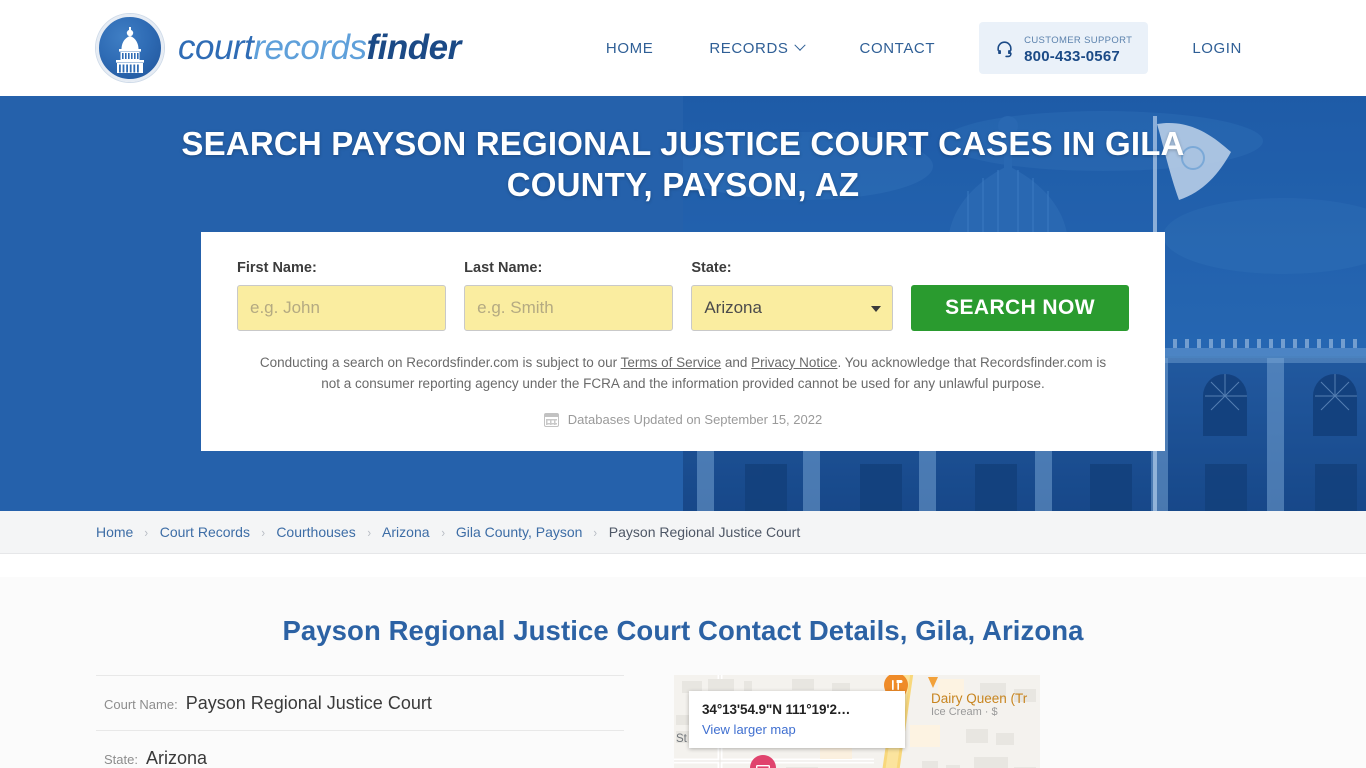  Describe the element at coordinates (799, 45) in the screenshot. I see `chevron-down-icon` at that location.